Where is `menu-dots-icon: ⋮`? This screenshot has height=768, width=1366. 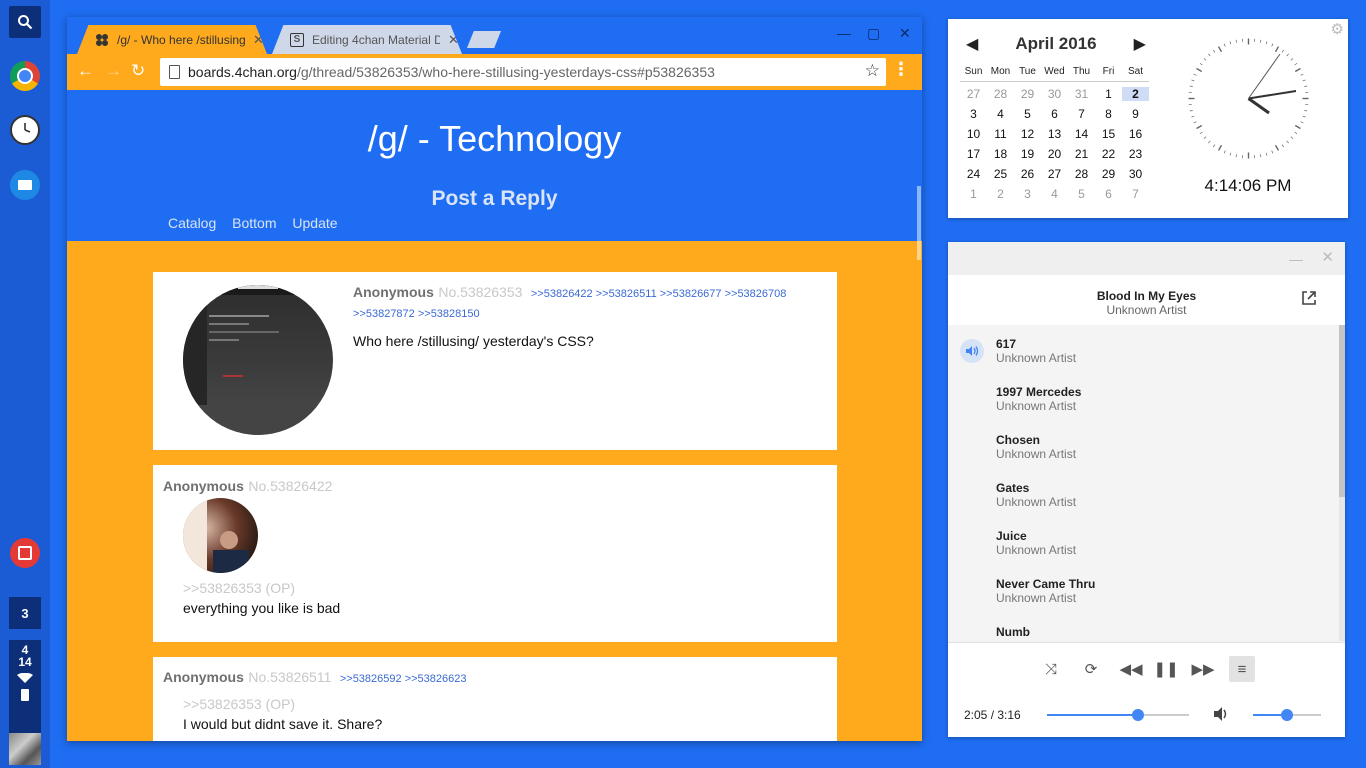 menu-dots-icon: ⋮ is located at coordinates (901, 69).